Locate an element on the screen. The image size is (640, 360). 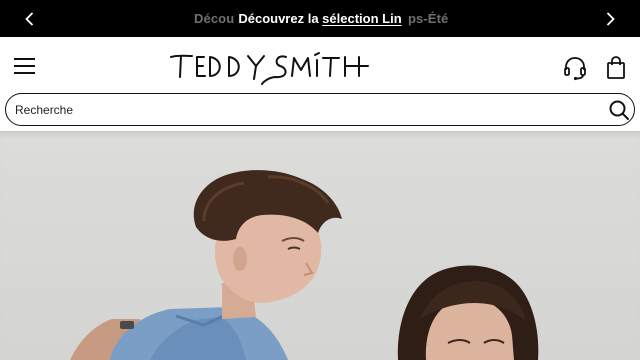
search-icon is located at coordinates (619, 110).